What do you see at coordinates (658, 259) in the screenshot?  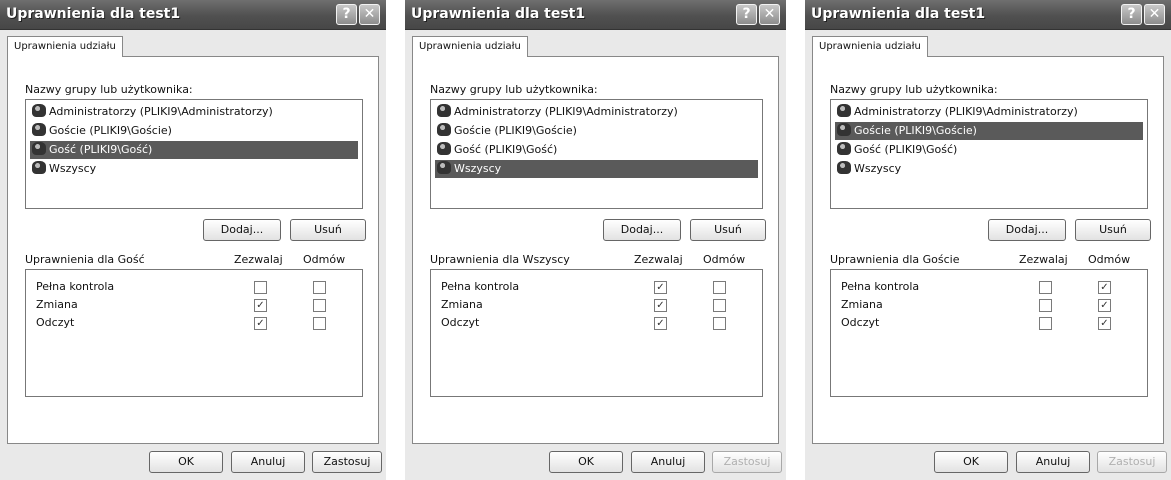 I see `allow-column-header: Zezwalaj` at bounding box center [658, 259].